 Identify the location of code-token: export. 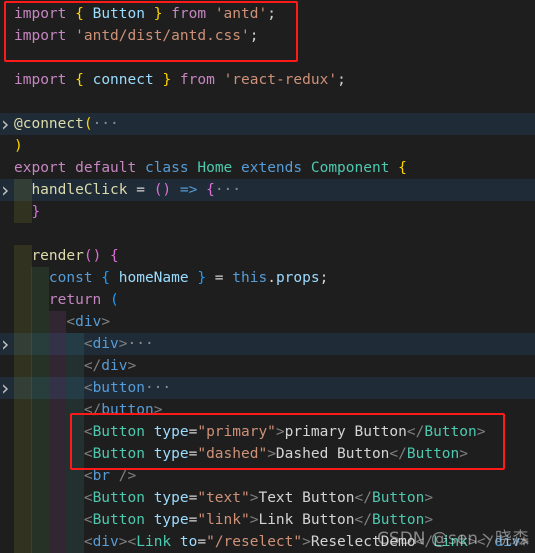
(40, 168).